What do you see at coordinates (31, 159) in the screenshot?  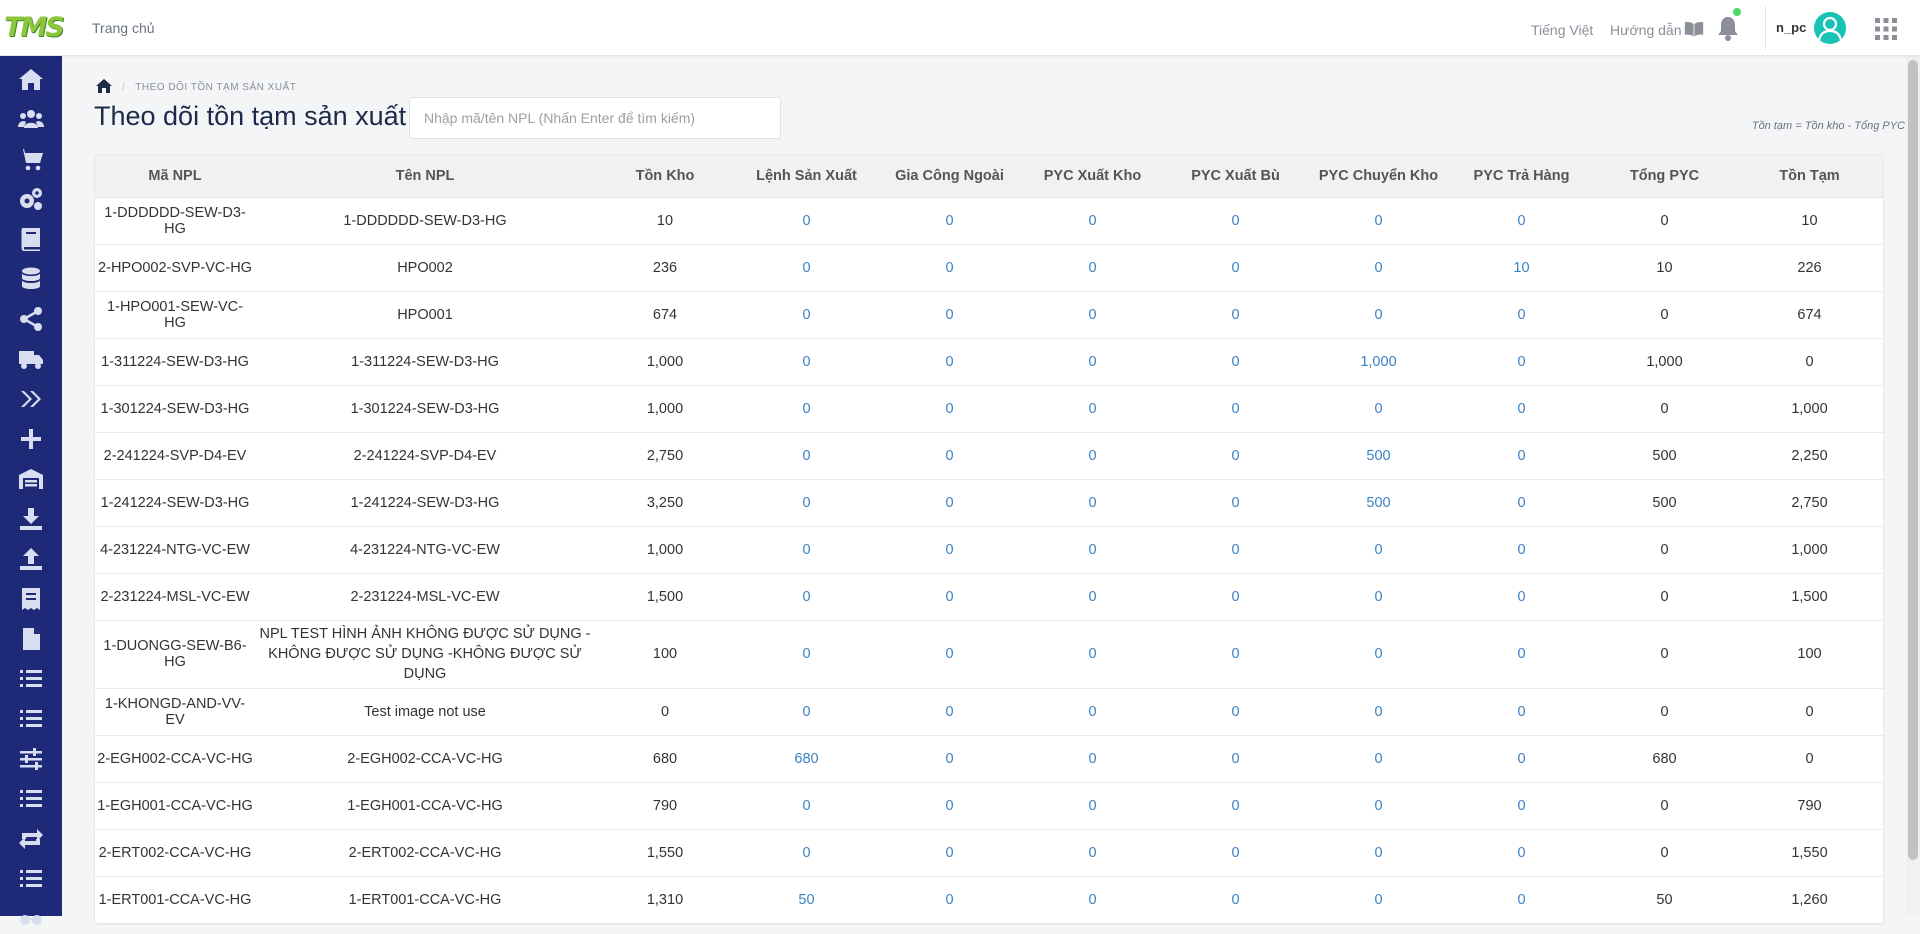 I see `cart-icon` at bounding box center [31, 159].